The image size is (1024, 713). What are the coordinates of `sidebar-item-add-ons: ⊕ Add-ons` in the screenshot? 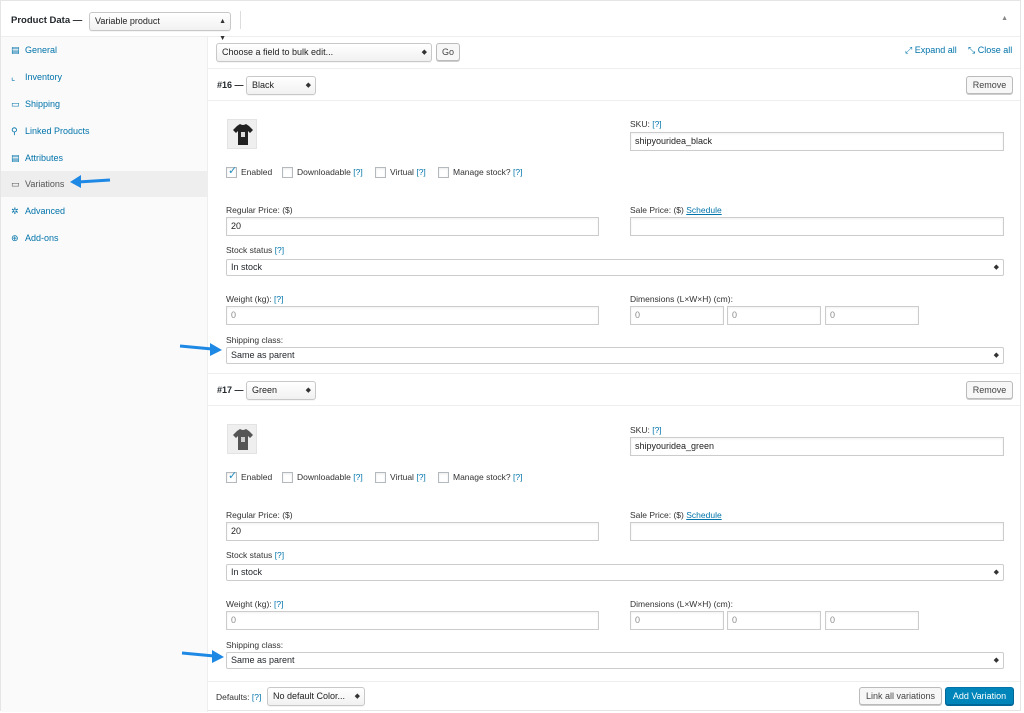 It's located at (104, 238).